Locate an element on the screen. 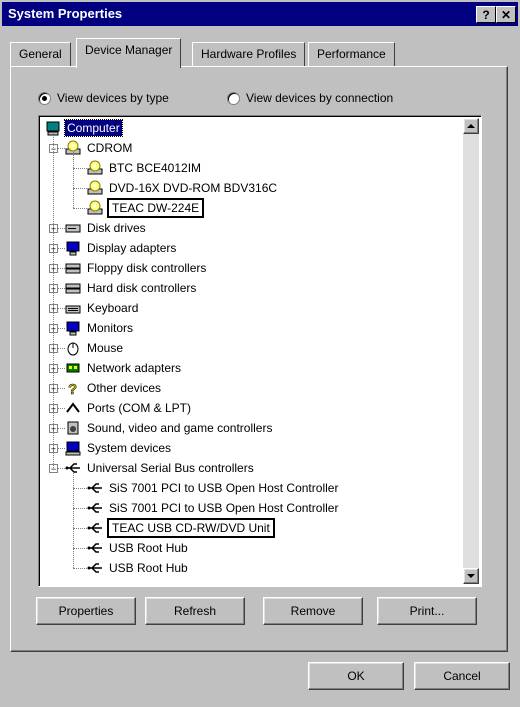 This screenshot has width=520, height=707. tree-item-label: Display adapters is located at coordinates (132, 248).